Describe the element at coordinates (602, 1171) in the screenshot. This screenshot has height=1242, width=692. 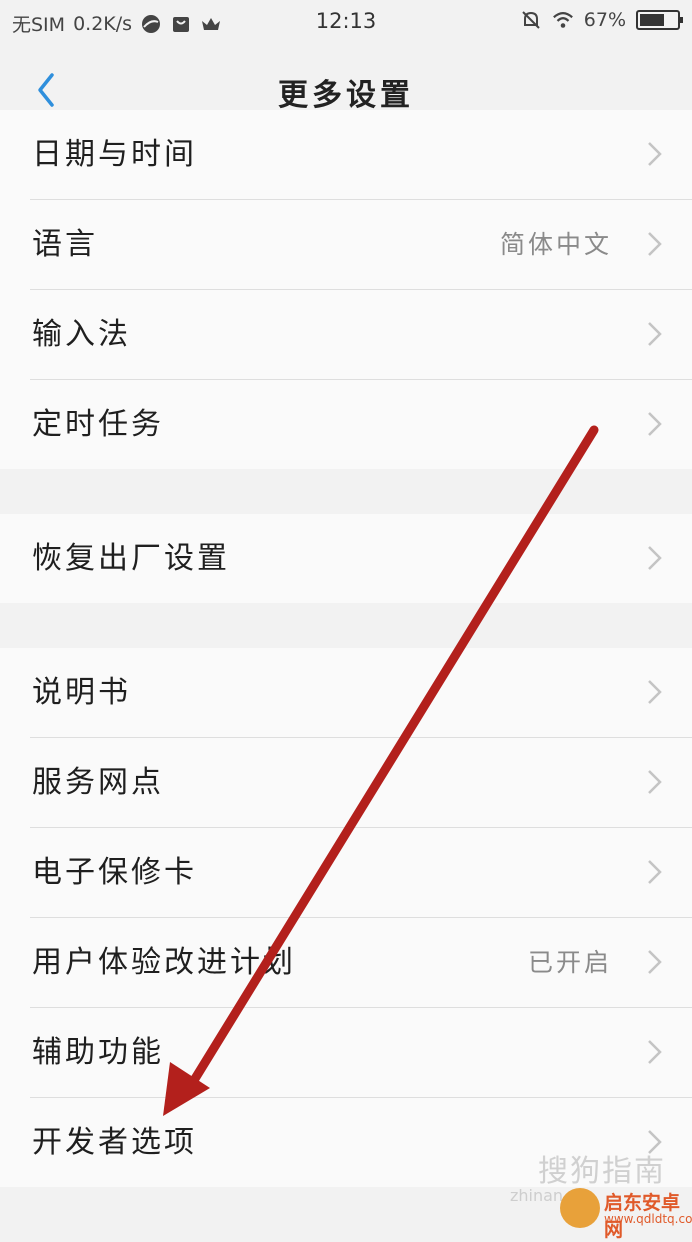
I see `watermark-text: 搜狗指南` at that location.